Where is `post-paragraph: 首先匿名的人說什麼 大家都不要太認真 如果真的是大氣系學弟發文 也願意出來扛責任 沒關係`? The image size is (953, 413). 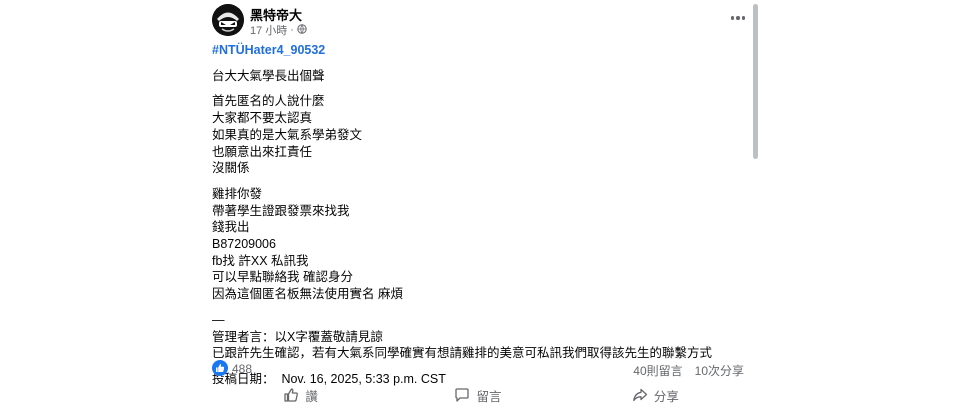 post-paragraph: 首先匿名的人說什麼 大家都不要太認真 如果真的是大氣系學弟發文 也願意出來扛責任 沒關係 is located at coordinates (472, 135).